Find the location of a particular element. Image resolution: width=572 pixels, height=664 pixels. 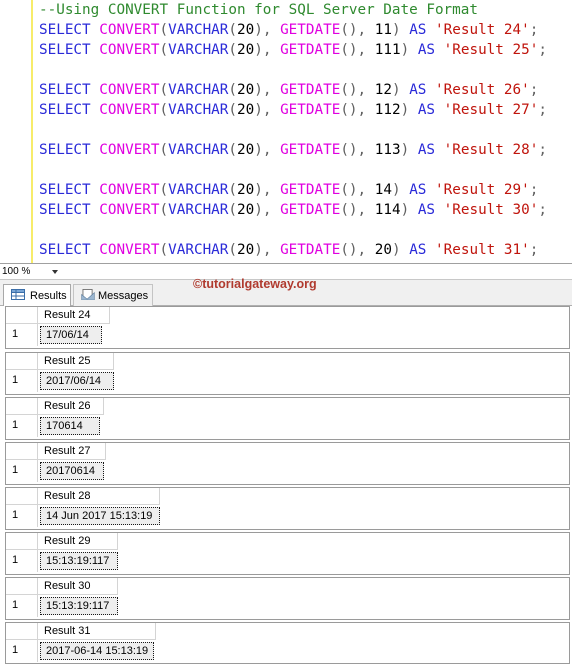

result-cell: 20170614 is located at coordinates (72, 471).